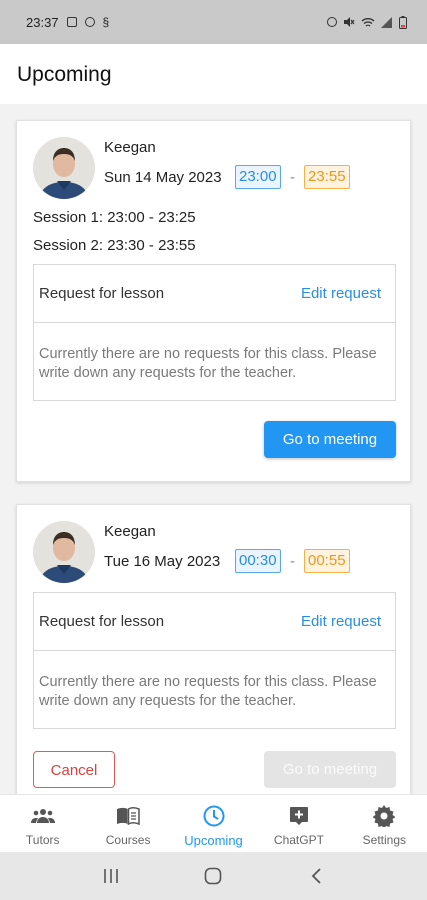 The height and width of the screenshot is (900, 427). What do you see at coordinates (71, 22) in the screenshot?
I see `image-icon` at bounding box center [71, 22].